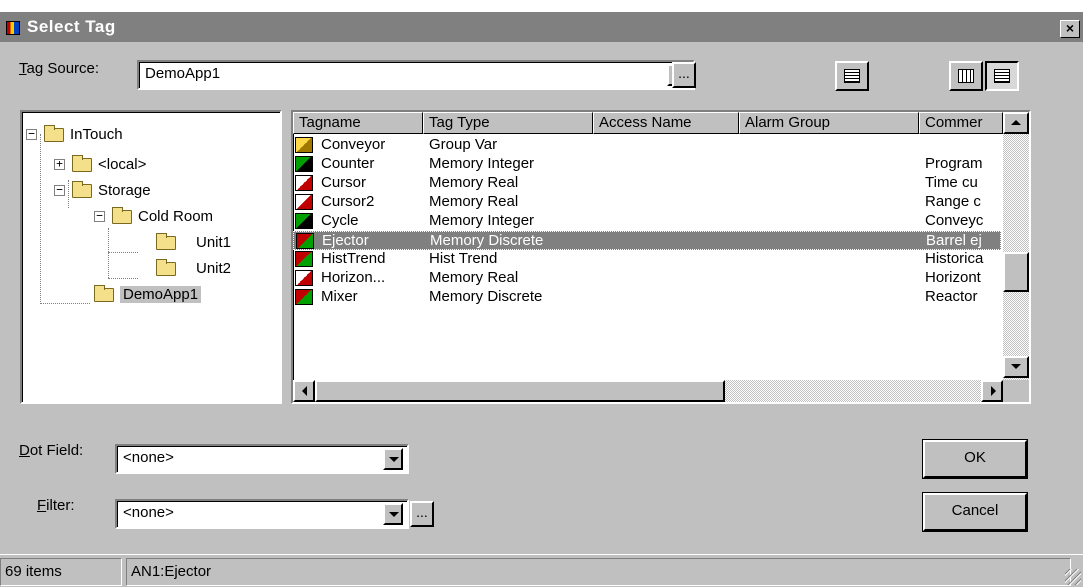 The height and width of the screenshot is (587, 1083). I want to click on tagname-cell: Mixer, so click(339, 296).